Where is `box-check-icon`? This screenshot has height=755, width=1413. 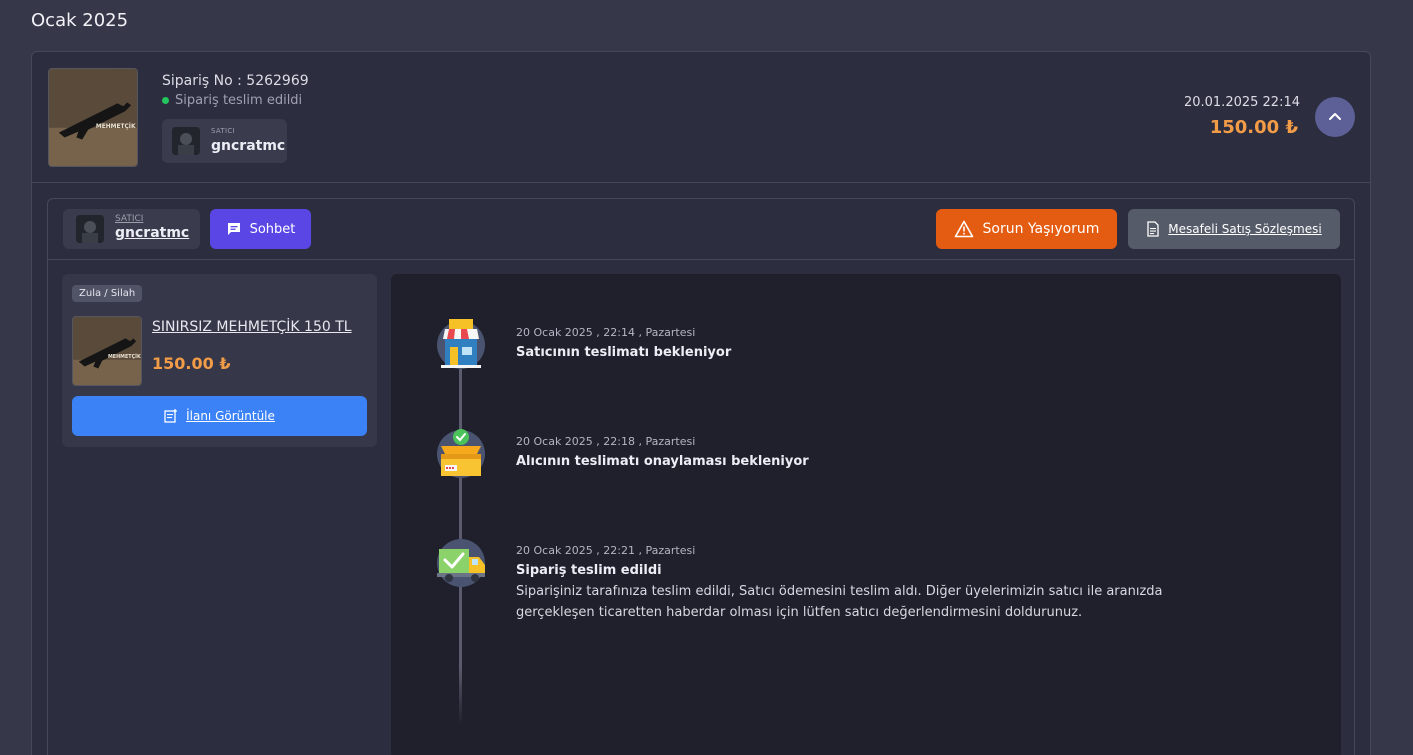
box-check-icon is located at coordinates (461, 454).